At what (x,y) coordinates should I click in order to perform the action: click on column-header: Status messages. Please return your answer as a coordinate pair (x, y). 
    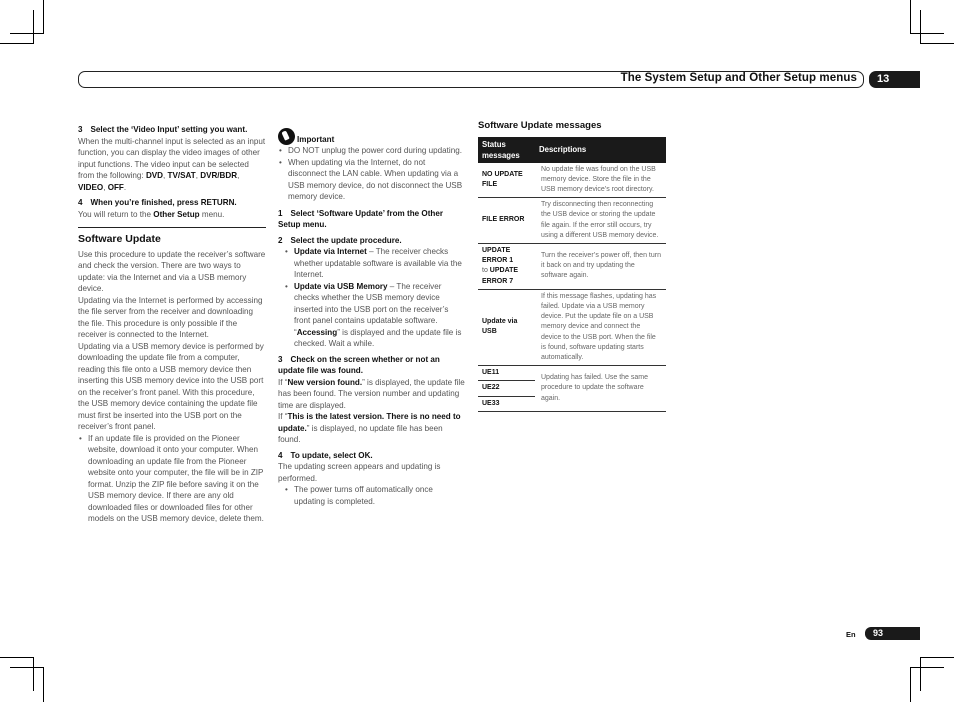
    Looking at the image, I should click on (506, 149).